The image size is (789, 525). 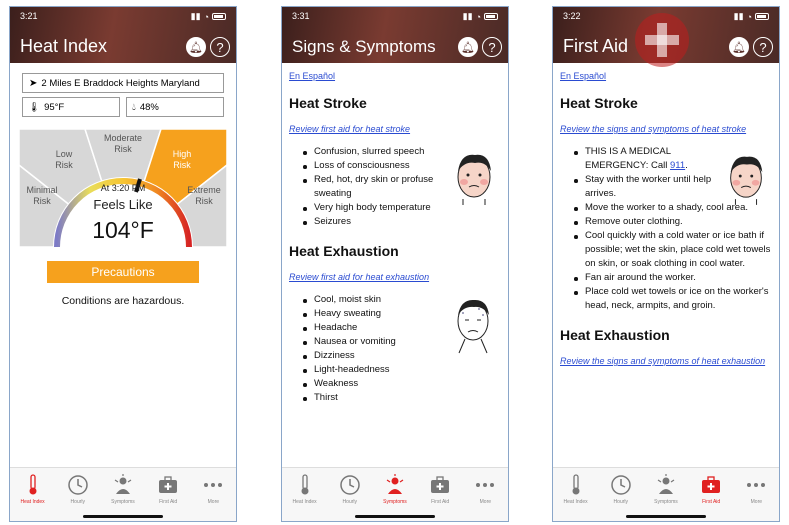 What do you see at coordinates (123, 143) in the screenshot?
I see `risk-label-moderate: Moderate Risk` at bounding box center [123, 143].